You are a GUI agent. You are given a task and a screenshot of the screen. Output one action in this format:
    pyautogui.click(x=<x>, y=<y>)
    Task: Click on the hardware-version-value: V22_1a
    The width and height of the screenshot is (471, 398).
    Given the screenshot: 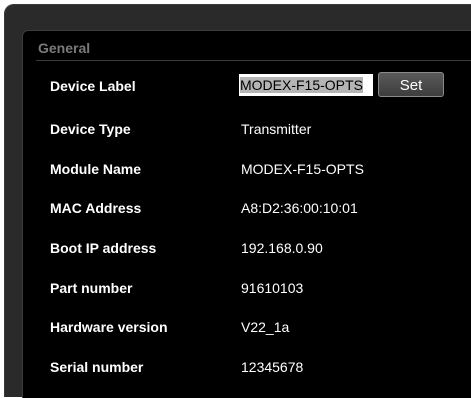 What is the action you would take?
    pyautogui.click(x=265, y=327)
    